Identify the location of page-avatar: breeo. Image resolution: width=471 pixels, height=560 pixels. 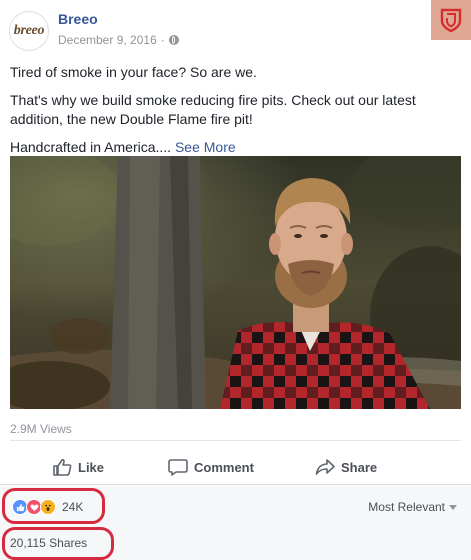
(29, 31).